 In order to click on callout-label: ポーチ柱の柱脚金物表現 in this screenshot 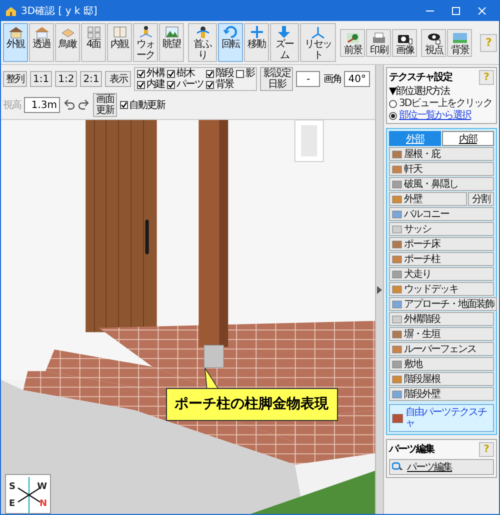, I will do `click(252, 404)`.